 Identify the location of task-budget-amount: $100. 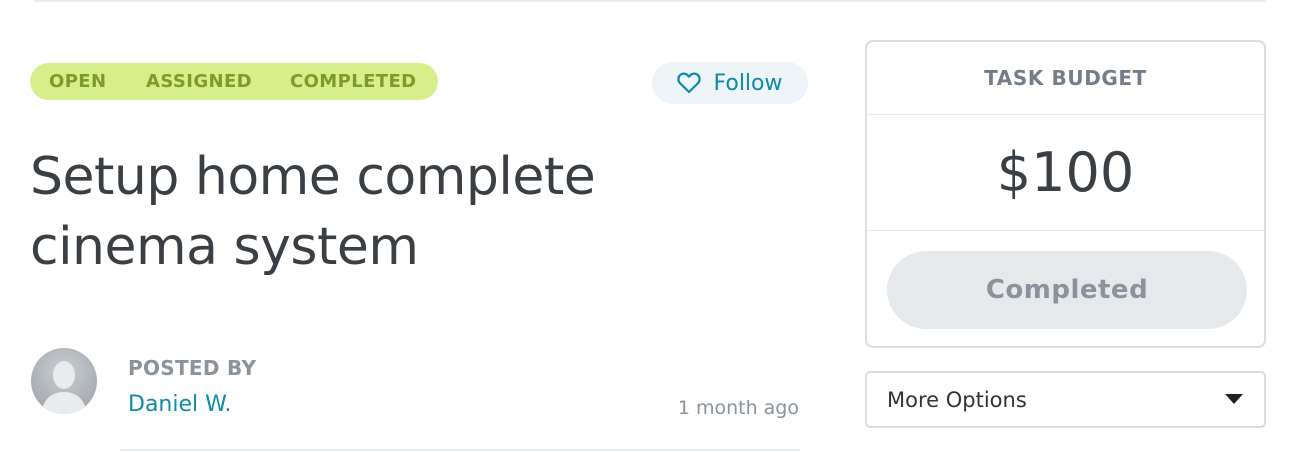
(1065, 172).